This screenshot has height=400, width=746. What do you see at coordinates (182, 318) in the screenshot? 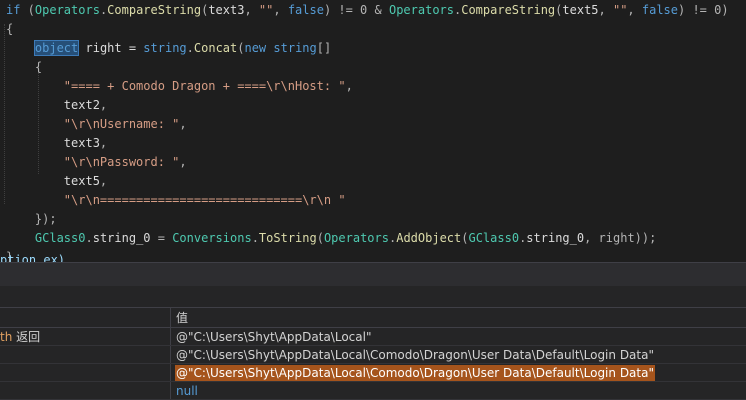
I see `value-column-header: 值` at bounding box center [182, 318].